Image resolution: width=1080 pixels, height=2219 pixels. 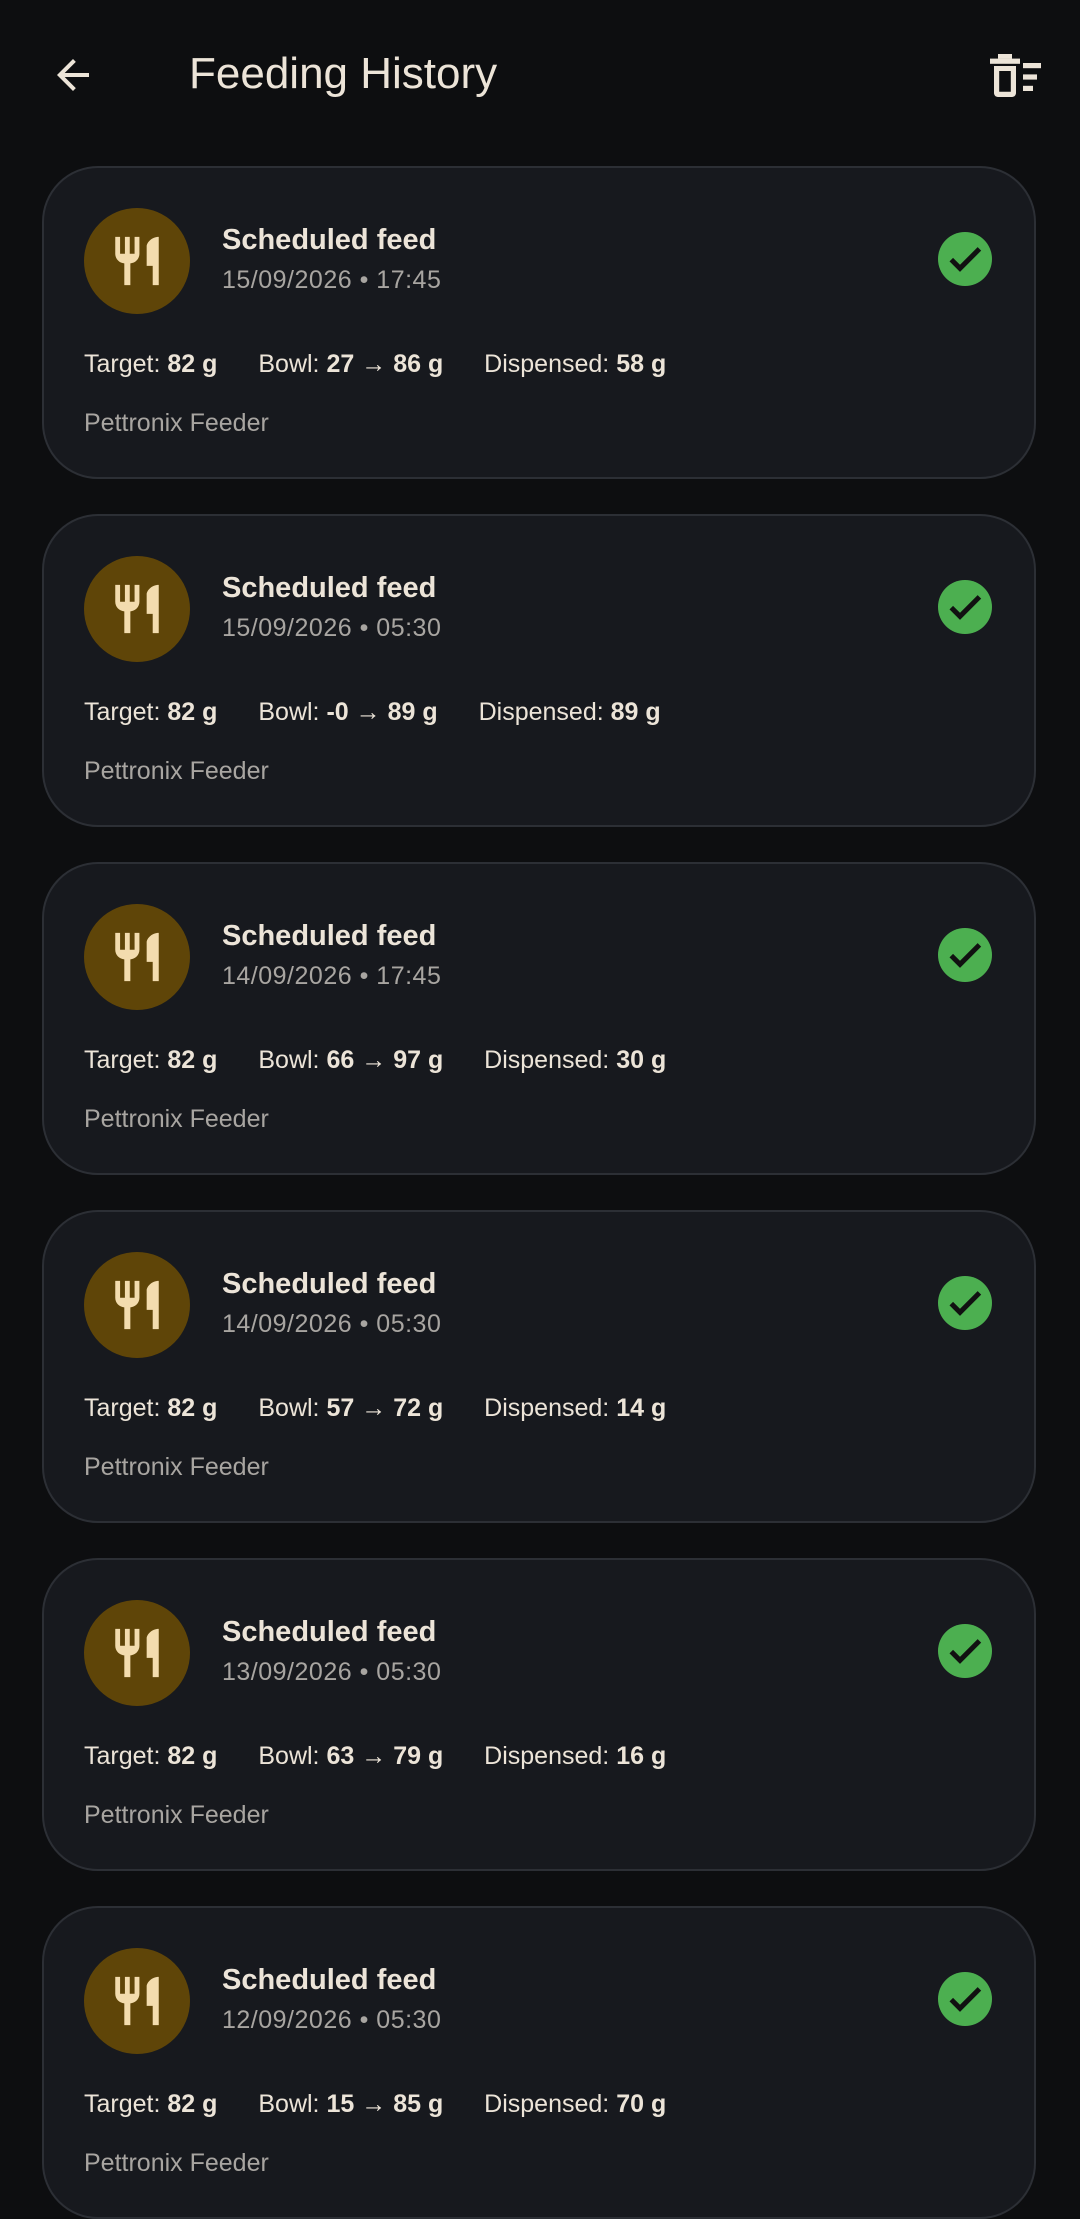 I want to click on delete-sweep-icon, so click(x=1015, y=75).